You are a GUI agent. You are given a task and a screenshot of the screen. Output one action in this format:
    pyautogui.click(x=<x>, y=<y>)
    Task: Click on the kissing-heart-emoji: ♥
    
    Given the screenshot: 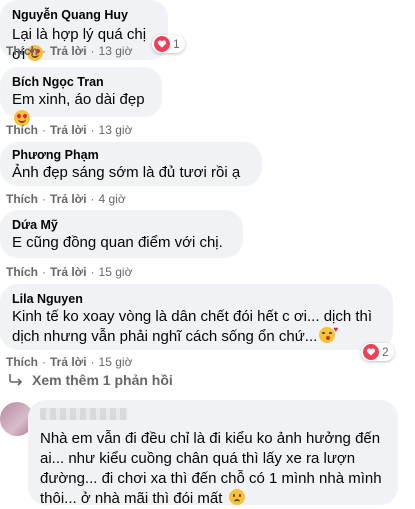 What is the action you would take?
    pyautogui.click(x=328, y=334)
    